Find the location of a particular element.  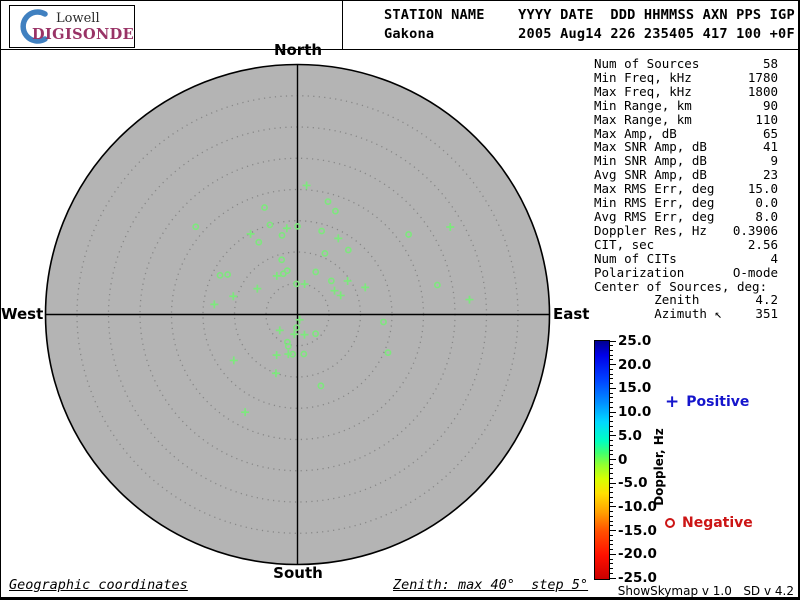

legend-negative: Negative is located at coordinates (709, 523).